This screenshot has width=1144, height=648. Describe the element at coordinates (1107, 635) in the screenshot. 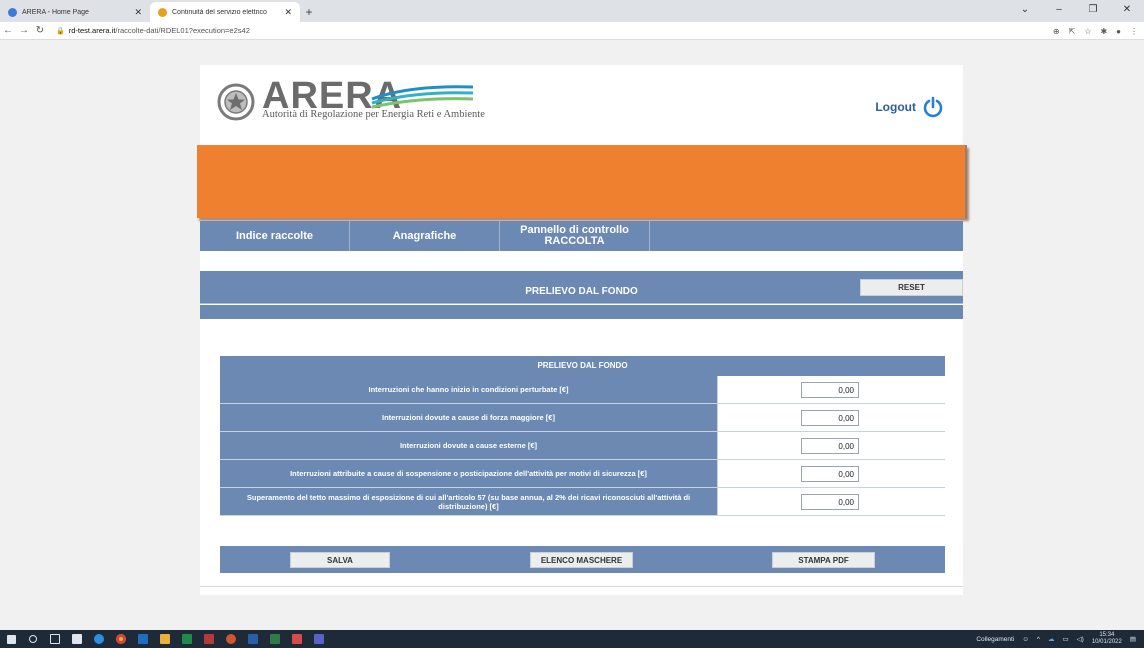

I see `clock-time: 15:34` at that location.